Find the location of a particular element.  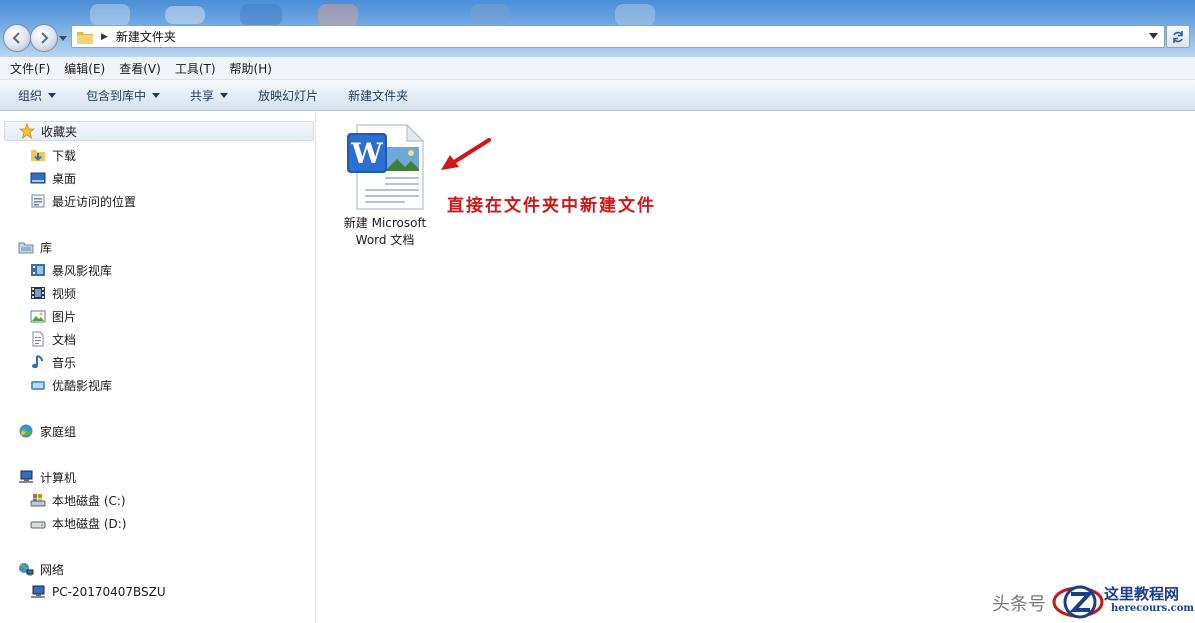

menu-tools: 工具(T) is located at coordinates (196, 68).